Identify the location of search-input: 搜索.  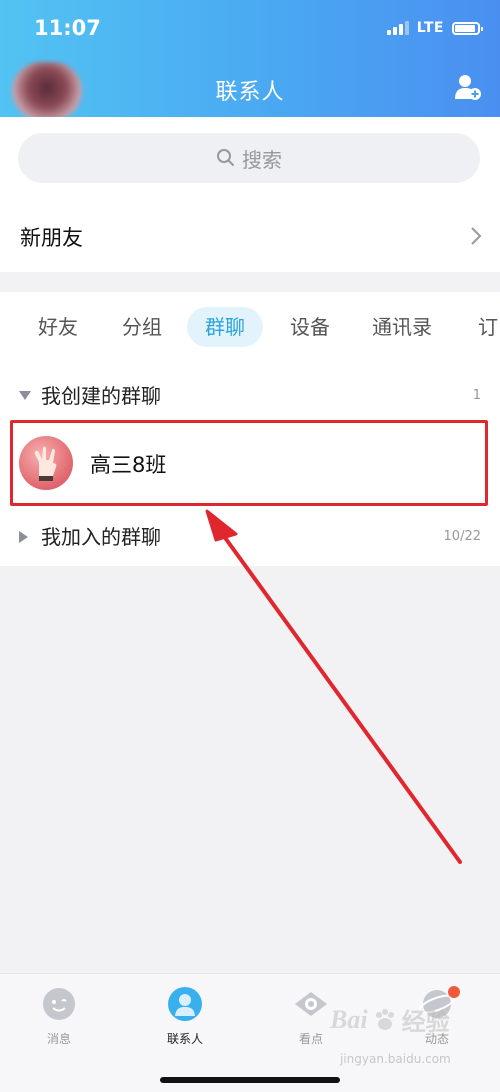
(249, 158).